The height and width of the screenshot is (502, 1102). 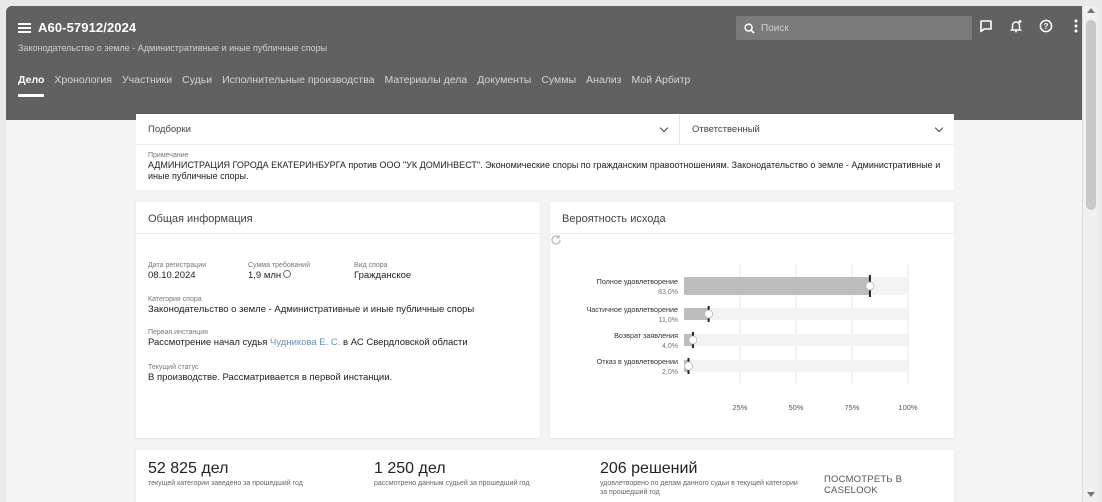 I want to click on first-instance-suffix: в АС Свердловской области, so click(x=405, y=342).